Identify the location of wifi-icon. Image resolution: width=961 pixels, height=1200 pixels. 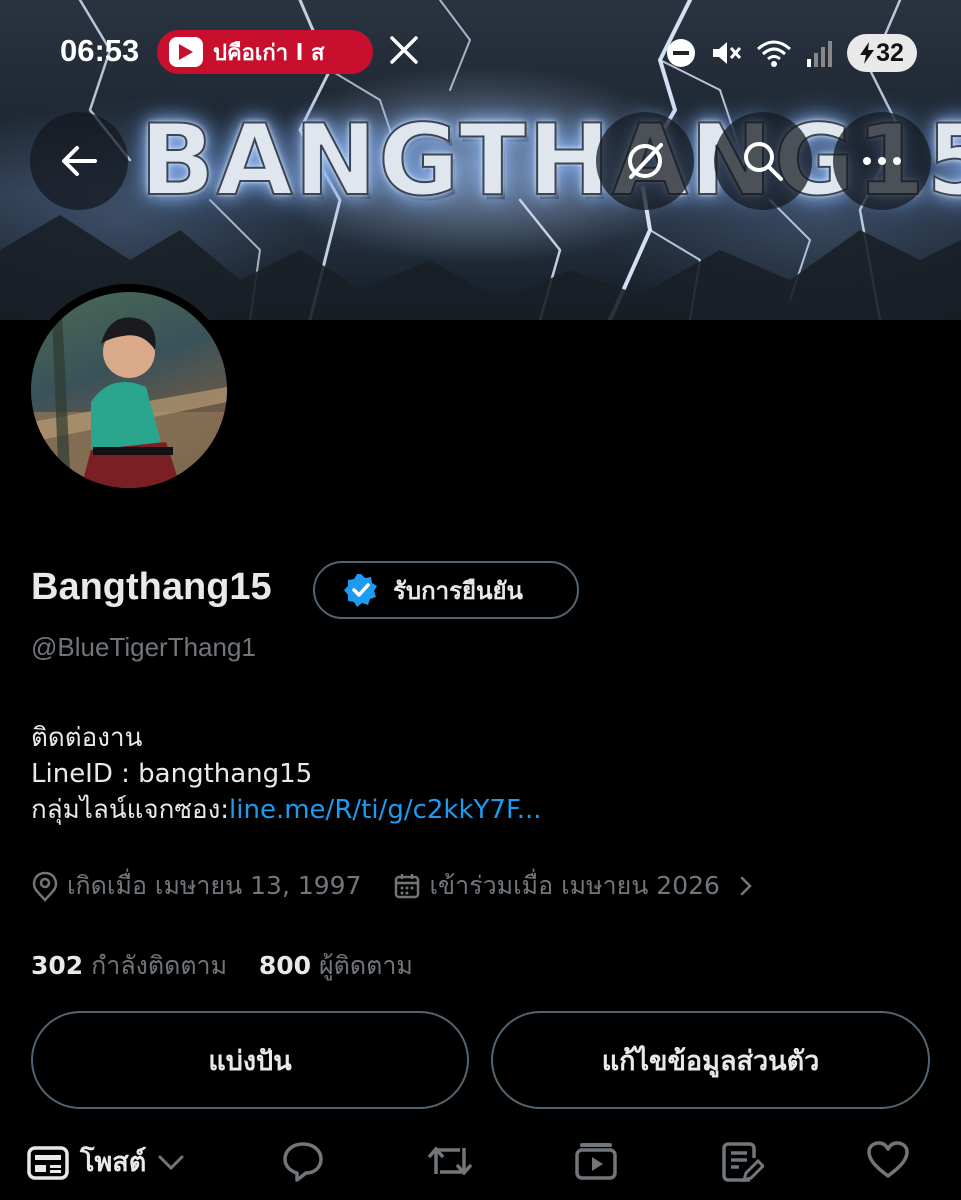
(774, 53).